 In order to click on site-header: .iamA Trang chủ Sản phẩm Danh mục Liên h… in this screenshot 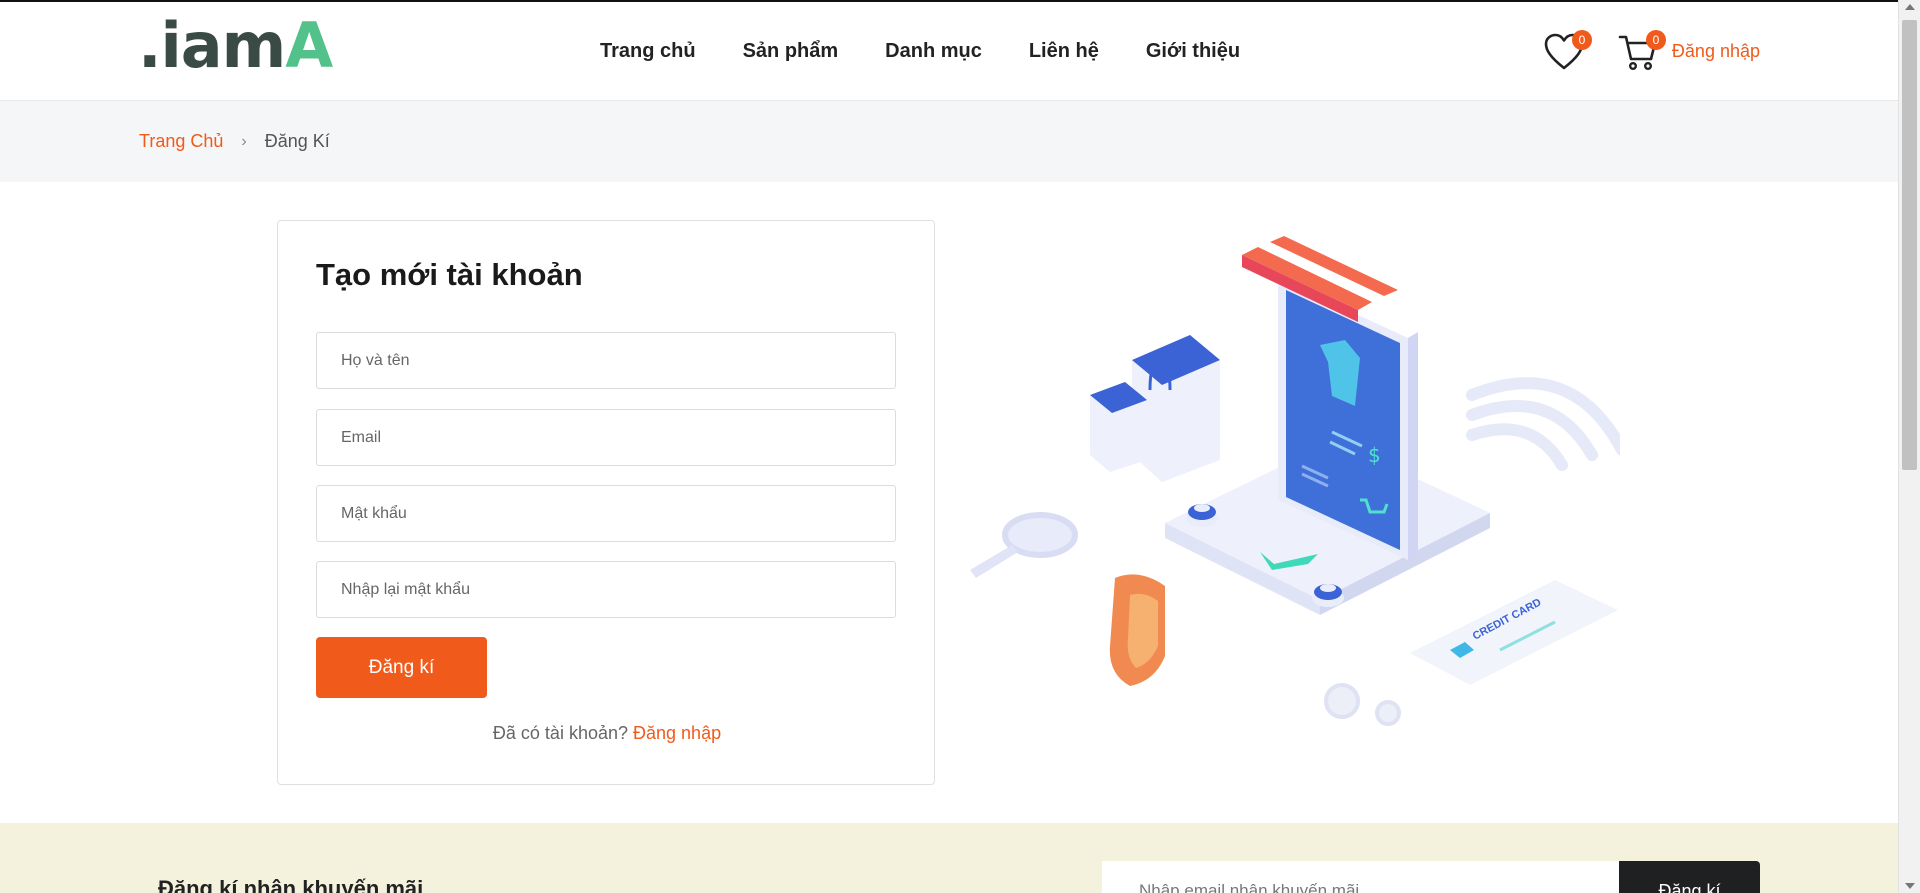, I will do `click(949, 51)`.